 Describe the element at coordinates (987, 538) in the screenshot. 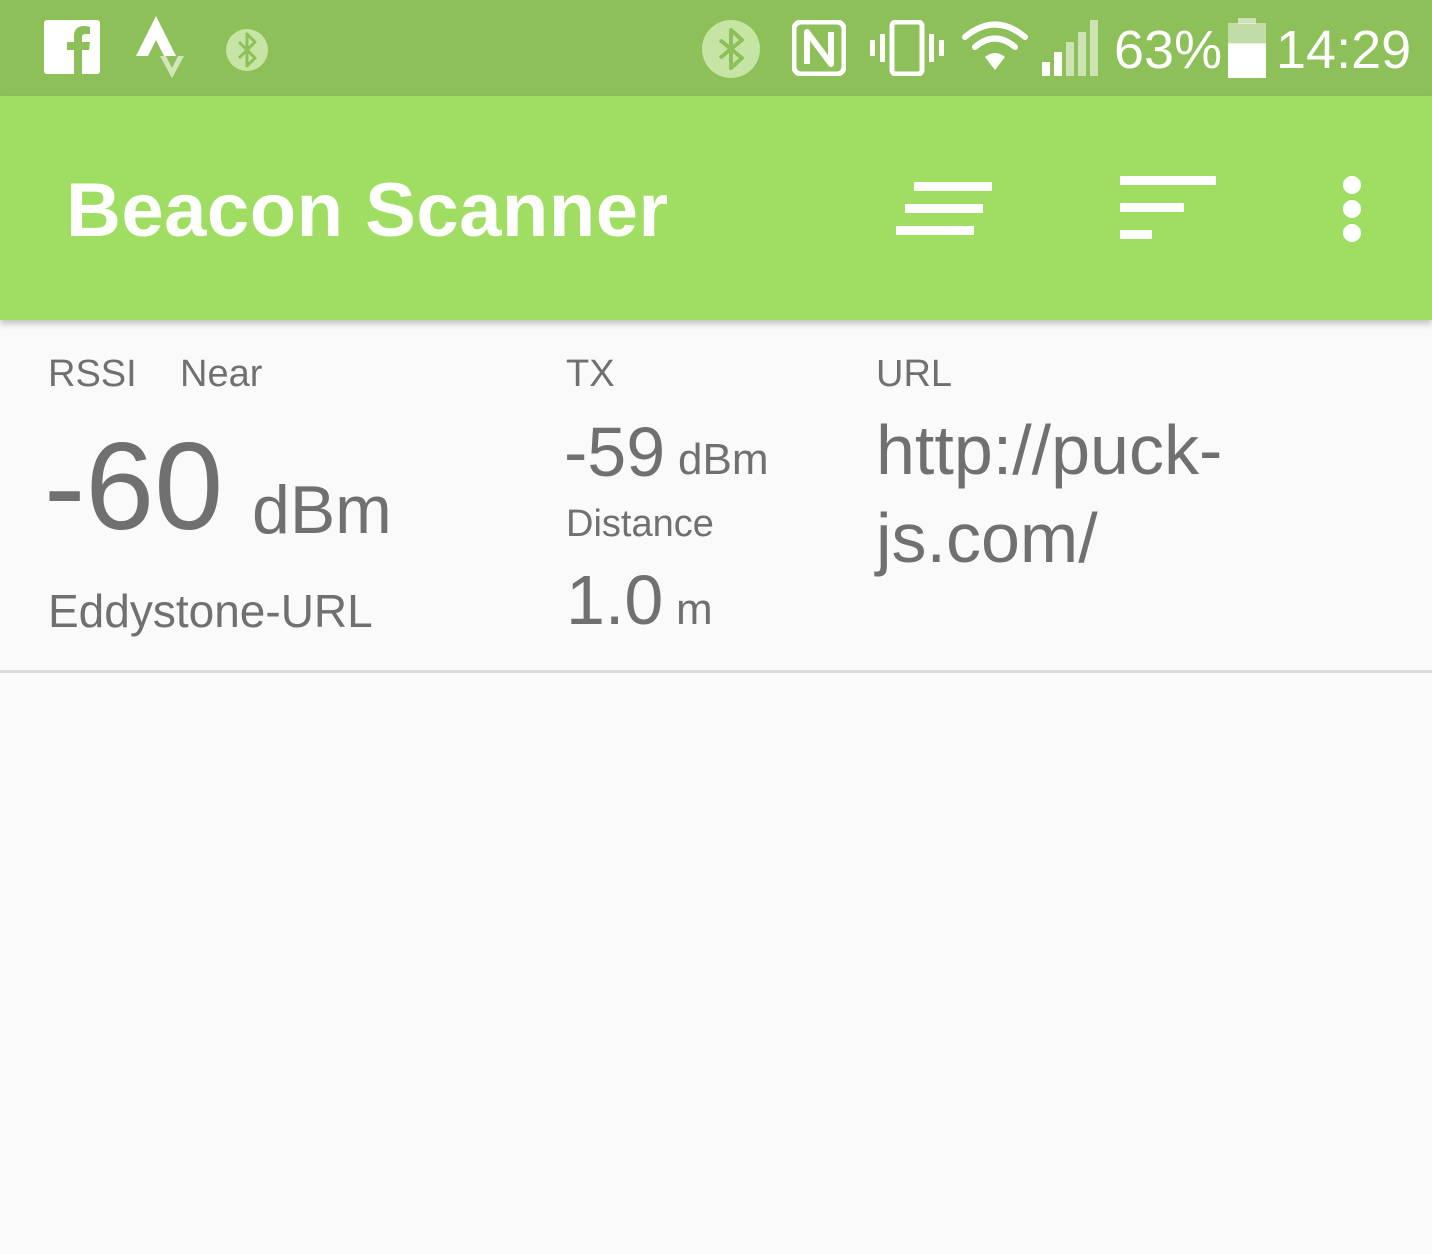

I see `url-line-2: js.com/` at that location.